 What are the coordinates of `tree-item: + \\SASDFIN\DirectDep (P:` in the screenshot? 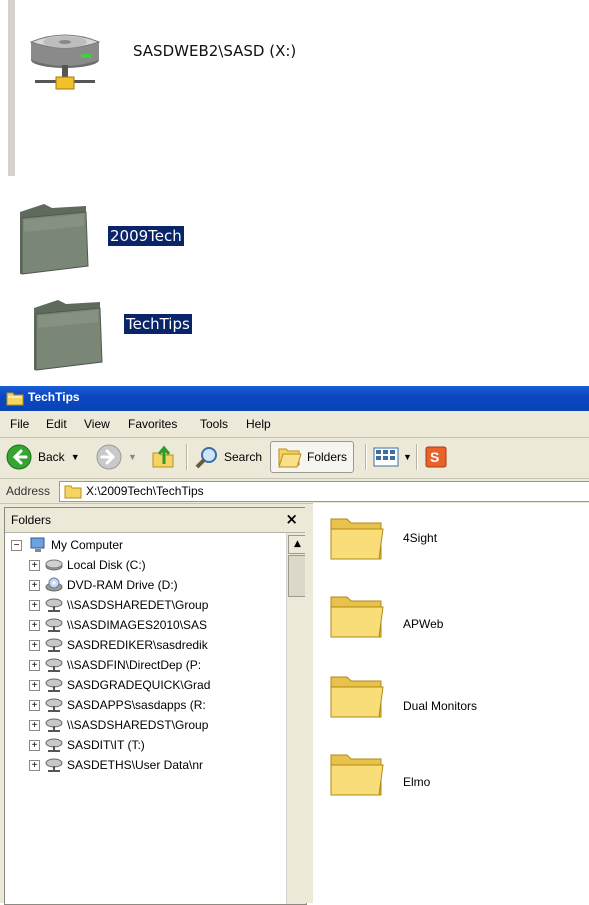 It's located at (145, 666).